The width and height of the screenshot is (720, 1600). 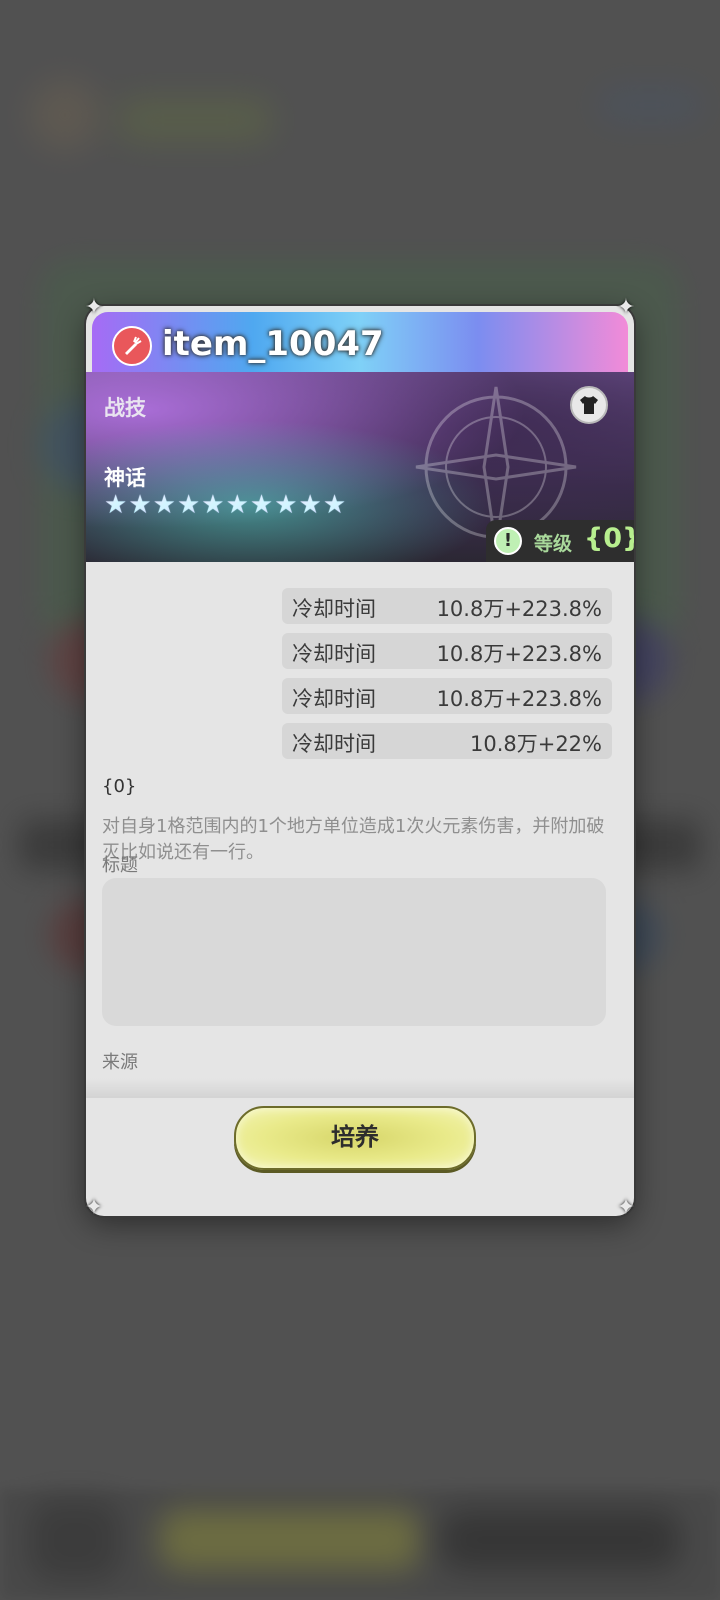 What do you see at coordinates (553, 544) in the screenshot?
I see `level-label: 等级` at bounding box center [553, 544].